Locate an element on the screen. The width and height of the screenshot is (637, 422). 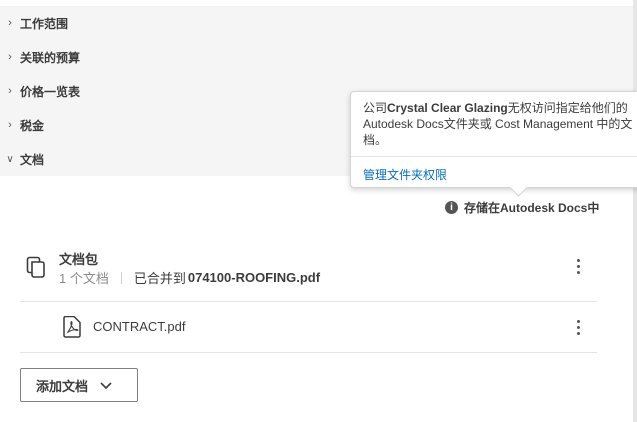
package-meta: 1 个文档 已合并到 074100-ROOFING.pdf is located at coordinates (189, 277).